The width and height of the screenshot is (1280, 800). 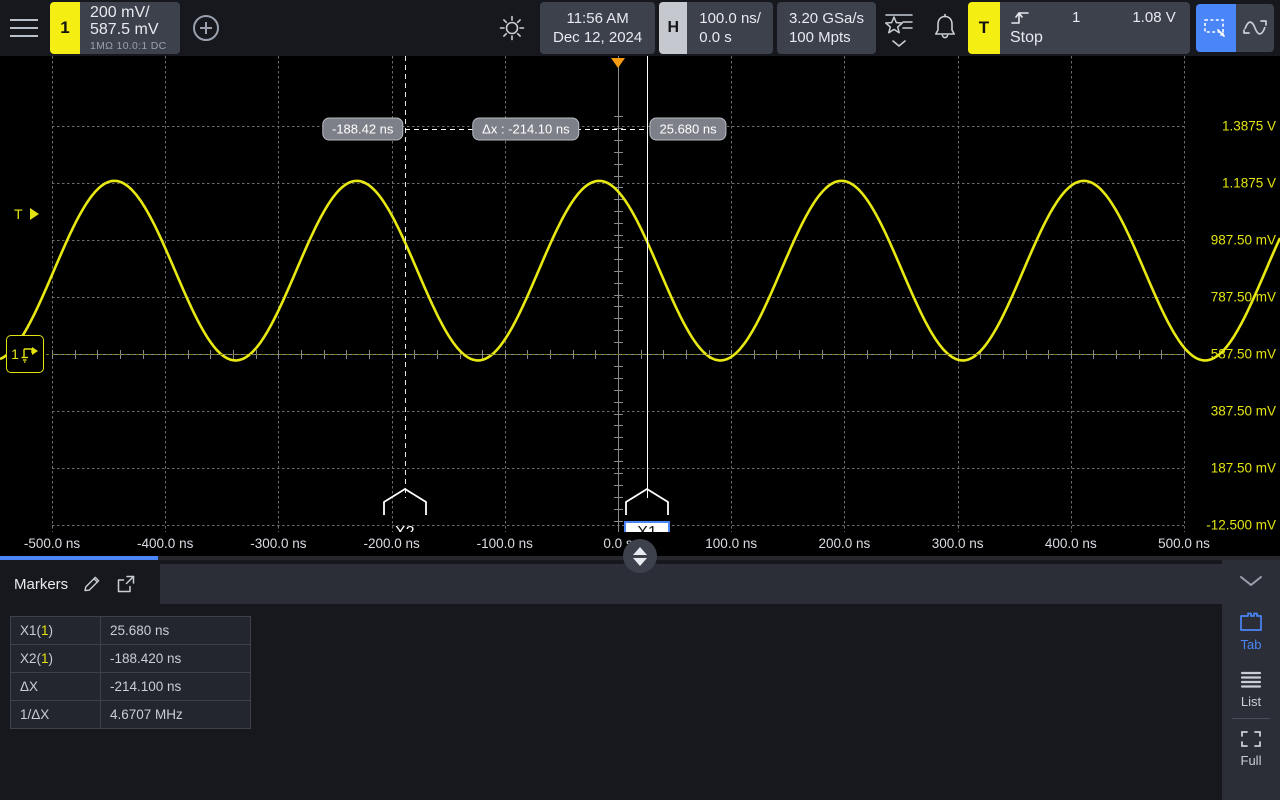 What do you see at coordinates (1243, 297) in the screenshot?
I see `voltage-tick-label: 787.50 mV` at bounding box center [1243, 297].